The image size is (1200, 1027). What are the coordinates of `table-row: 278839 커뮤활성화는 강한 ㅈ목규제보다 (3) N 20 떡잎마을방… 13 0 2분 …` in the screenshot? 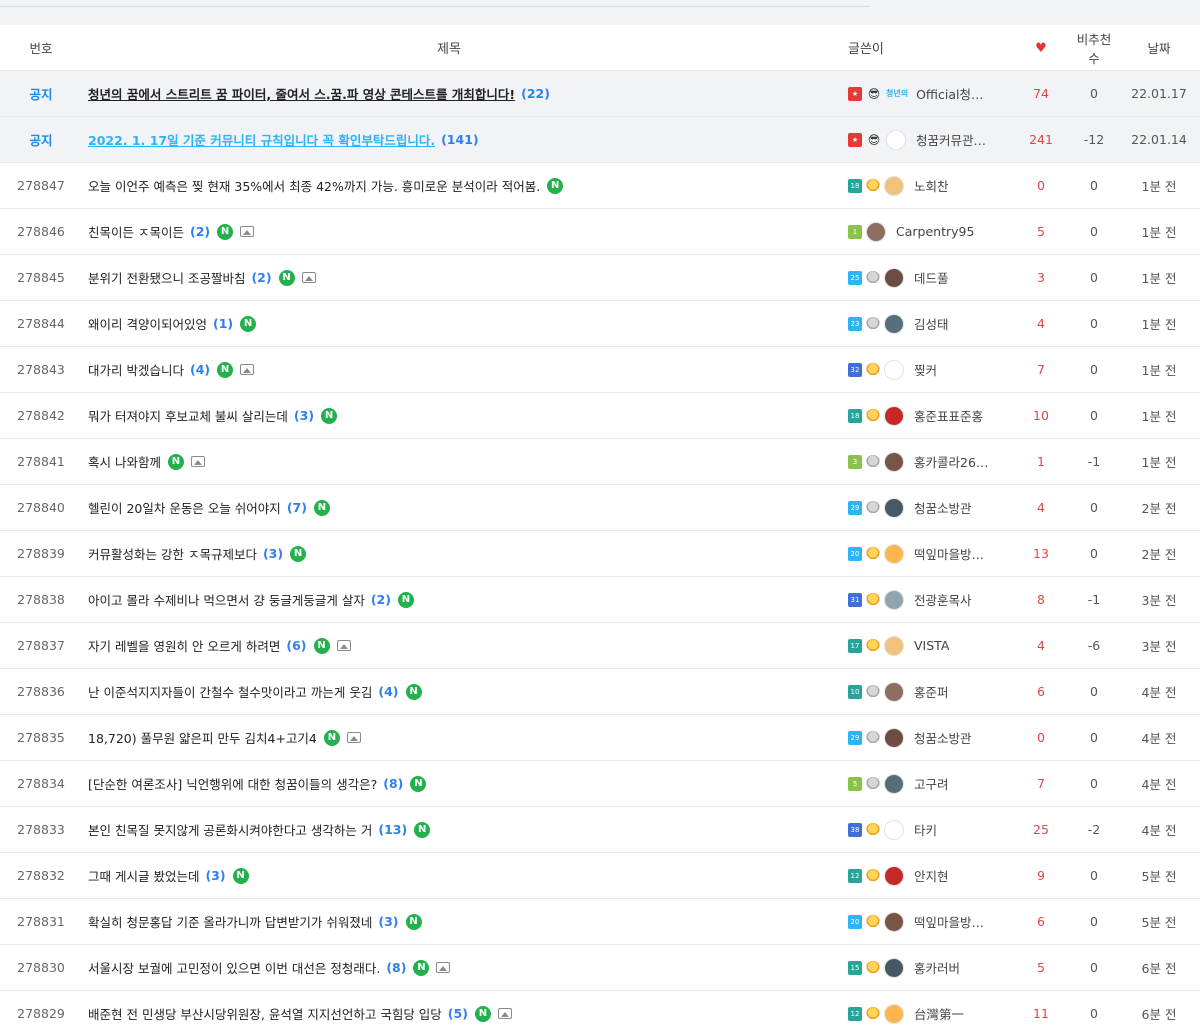 It's located at (600, 554).